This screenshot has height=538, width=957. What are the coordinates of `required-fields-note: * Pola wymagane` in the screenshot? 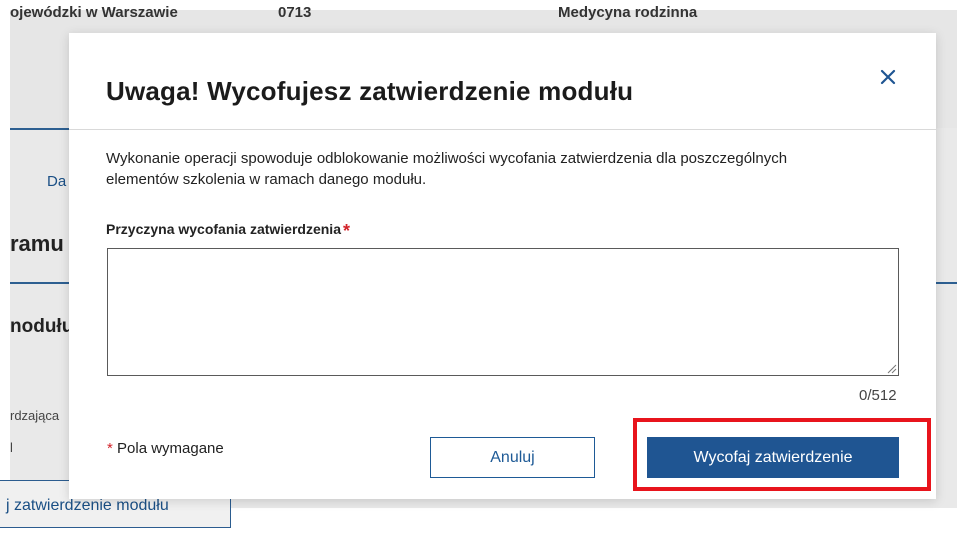 It's located at (165, 448).